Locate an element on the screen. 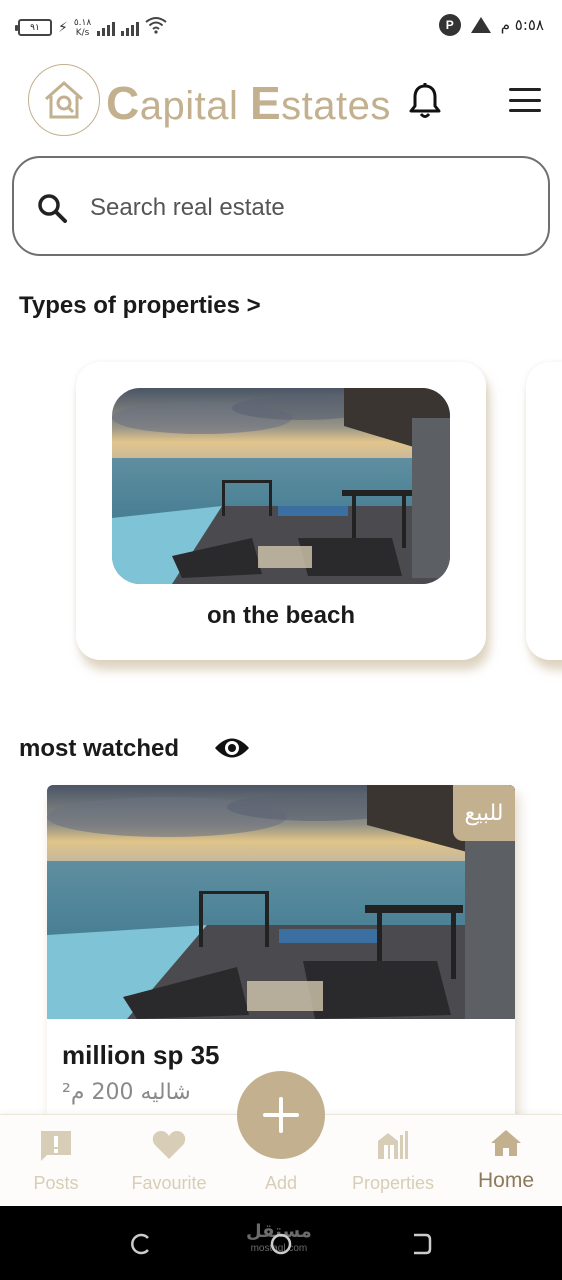 The height and width of the screenshot is (1280, 562). battery-icon: ٩١ is located at coordinates (33, 27).